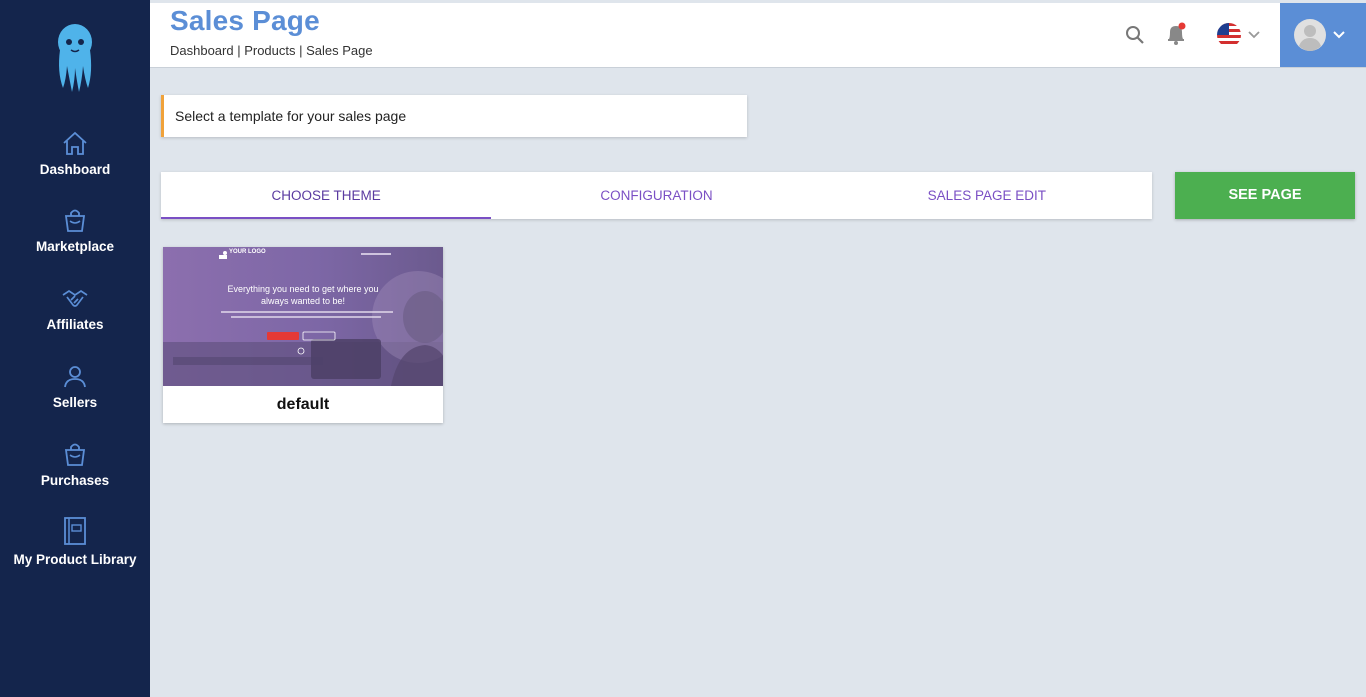 The image size is (1366, 697). I want to click on handshake-icon, so click(75, 298).